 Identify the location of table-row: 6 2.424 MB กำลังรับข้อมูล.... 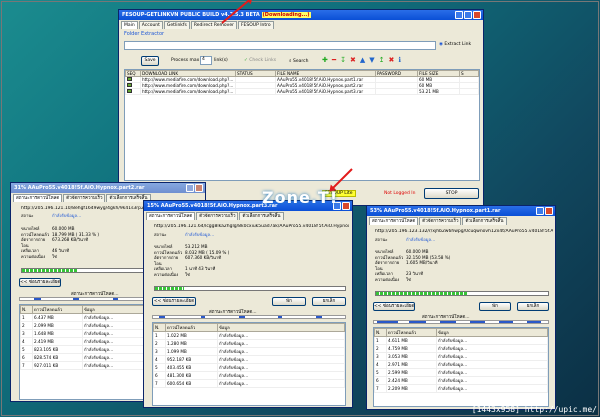
(461, 380).